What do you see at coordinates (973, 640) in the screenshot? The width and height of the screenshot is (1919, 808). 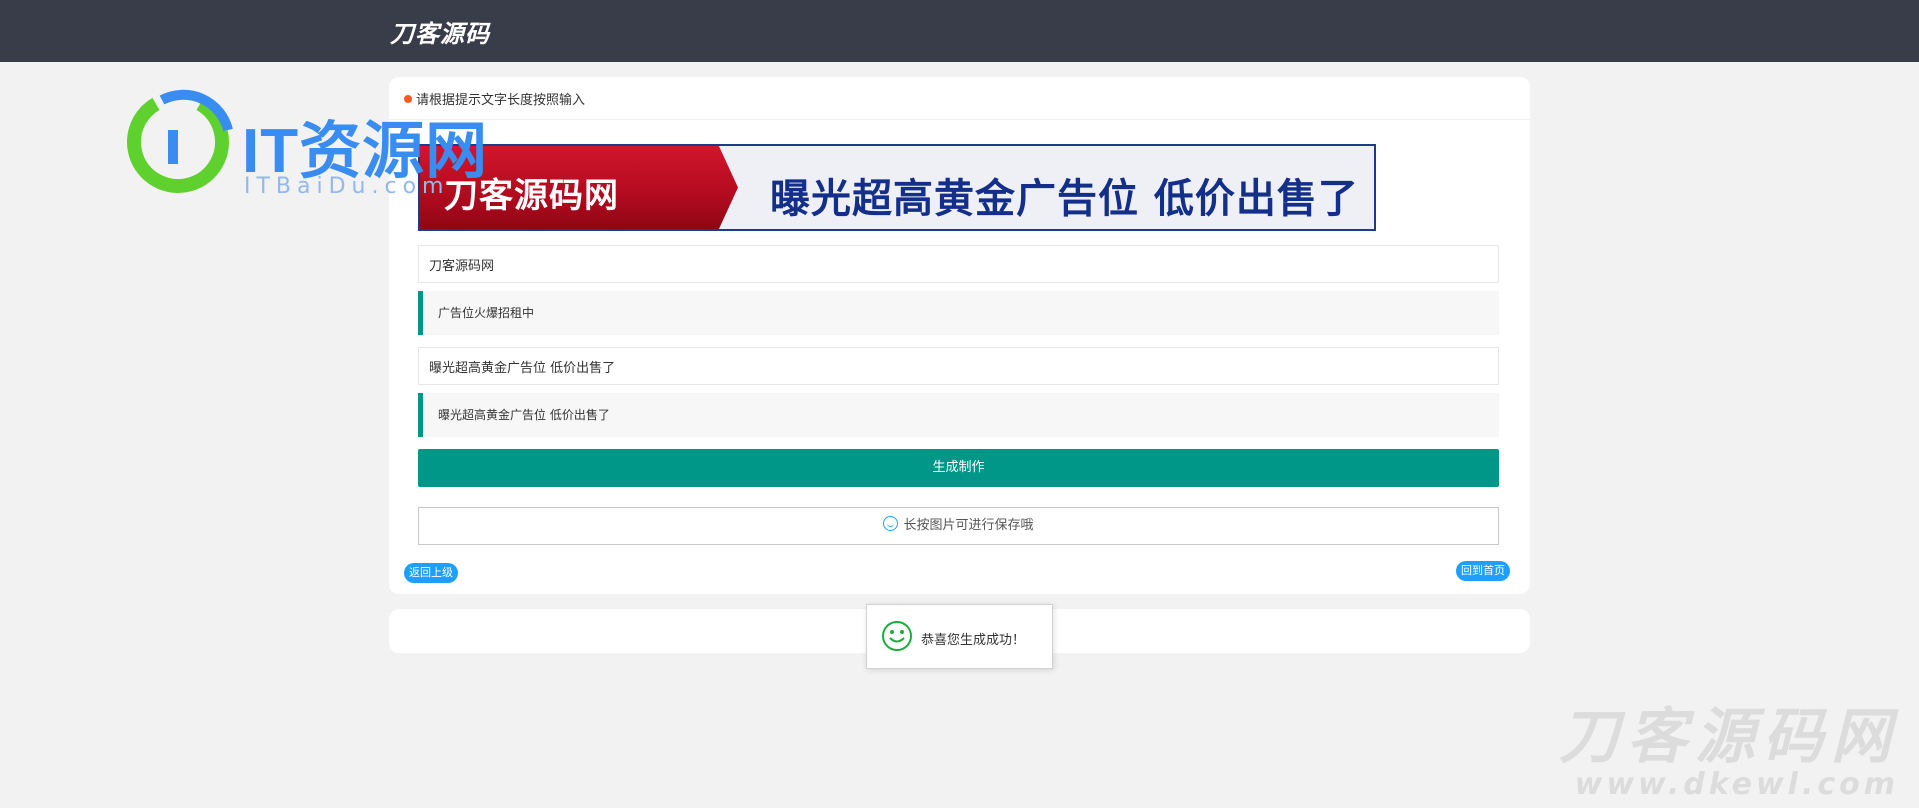 I see `toast-message: 恭喜您生成成功！` at bounding box center [973, 640].